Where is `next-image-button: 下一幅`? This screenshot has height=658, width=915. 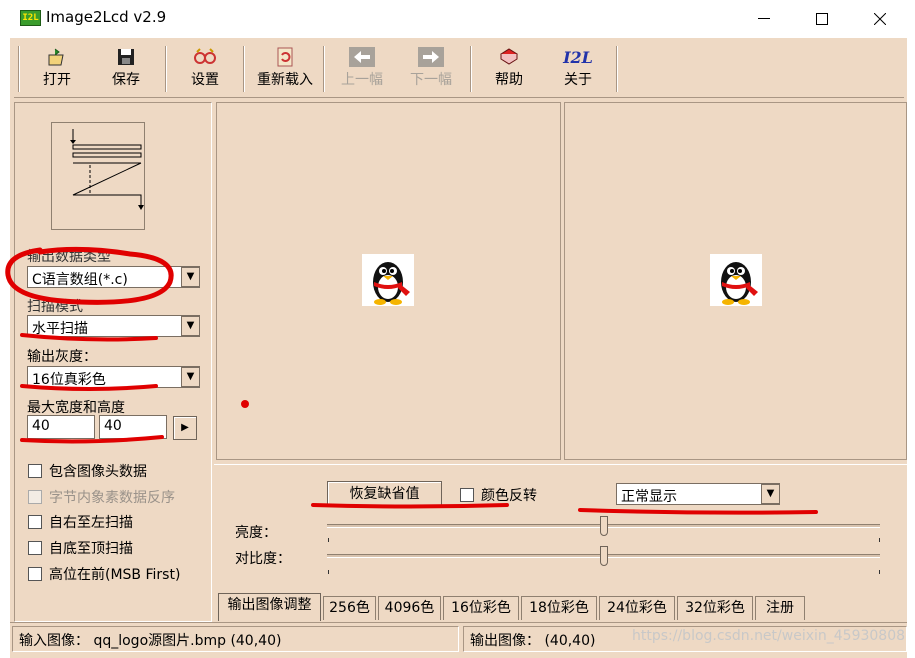 next-image-button: 下一幅 is located at coordinates (431, 70).